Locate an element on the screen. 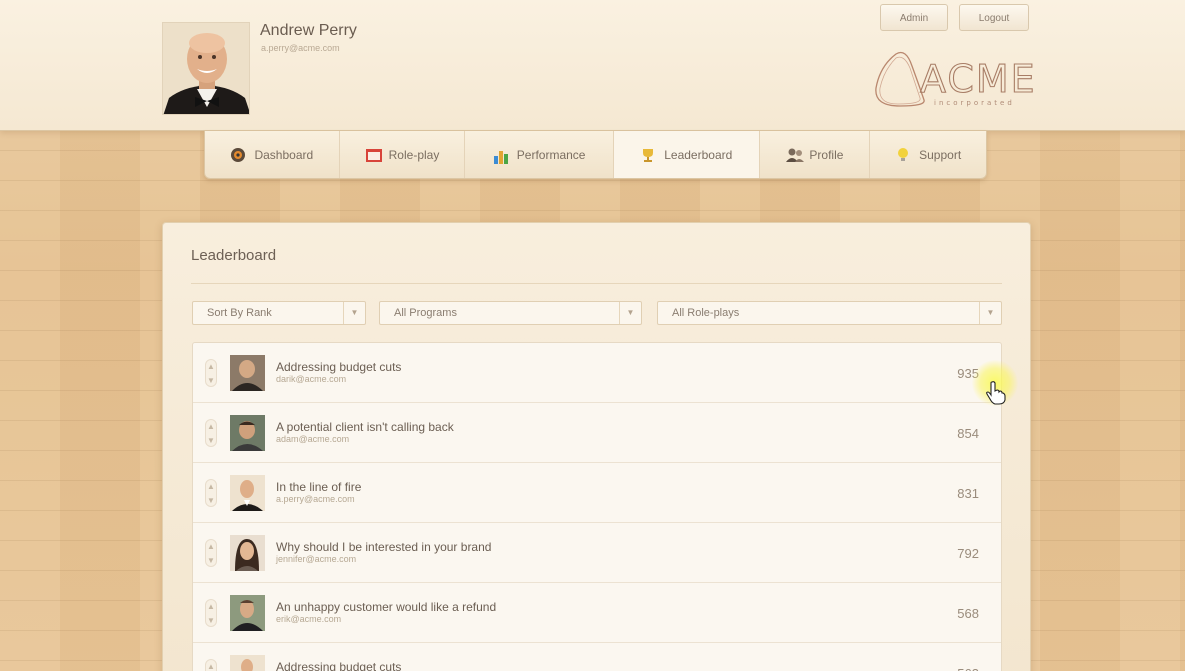  row-score: 563 is located at coordinates (968, 668).